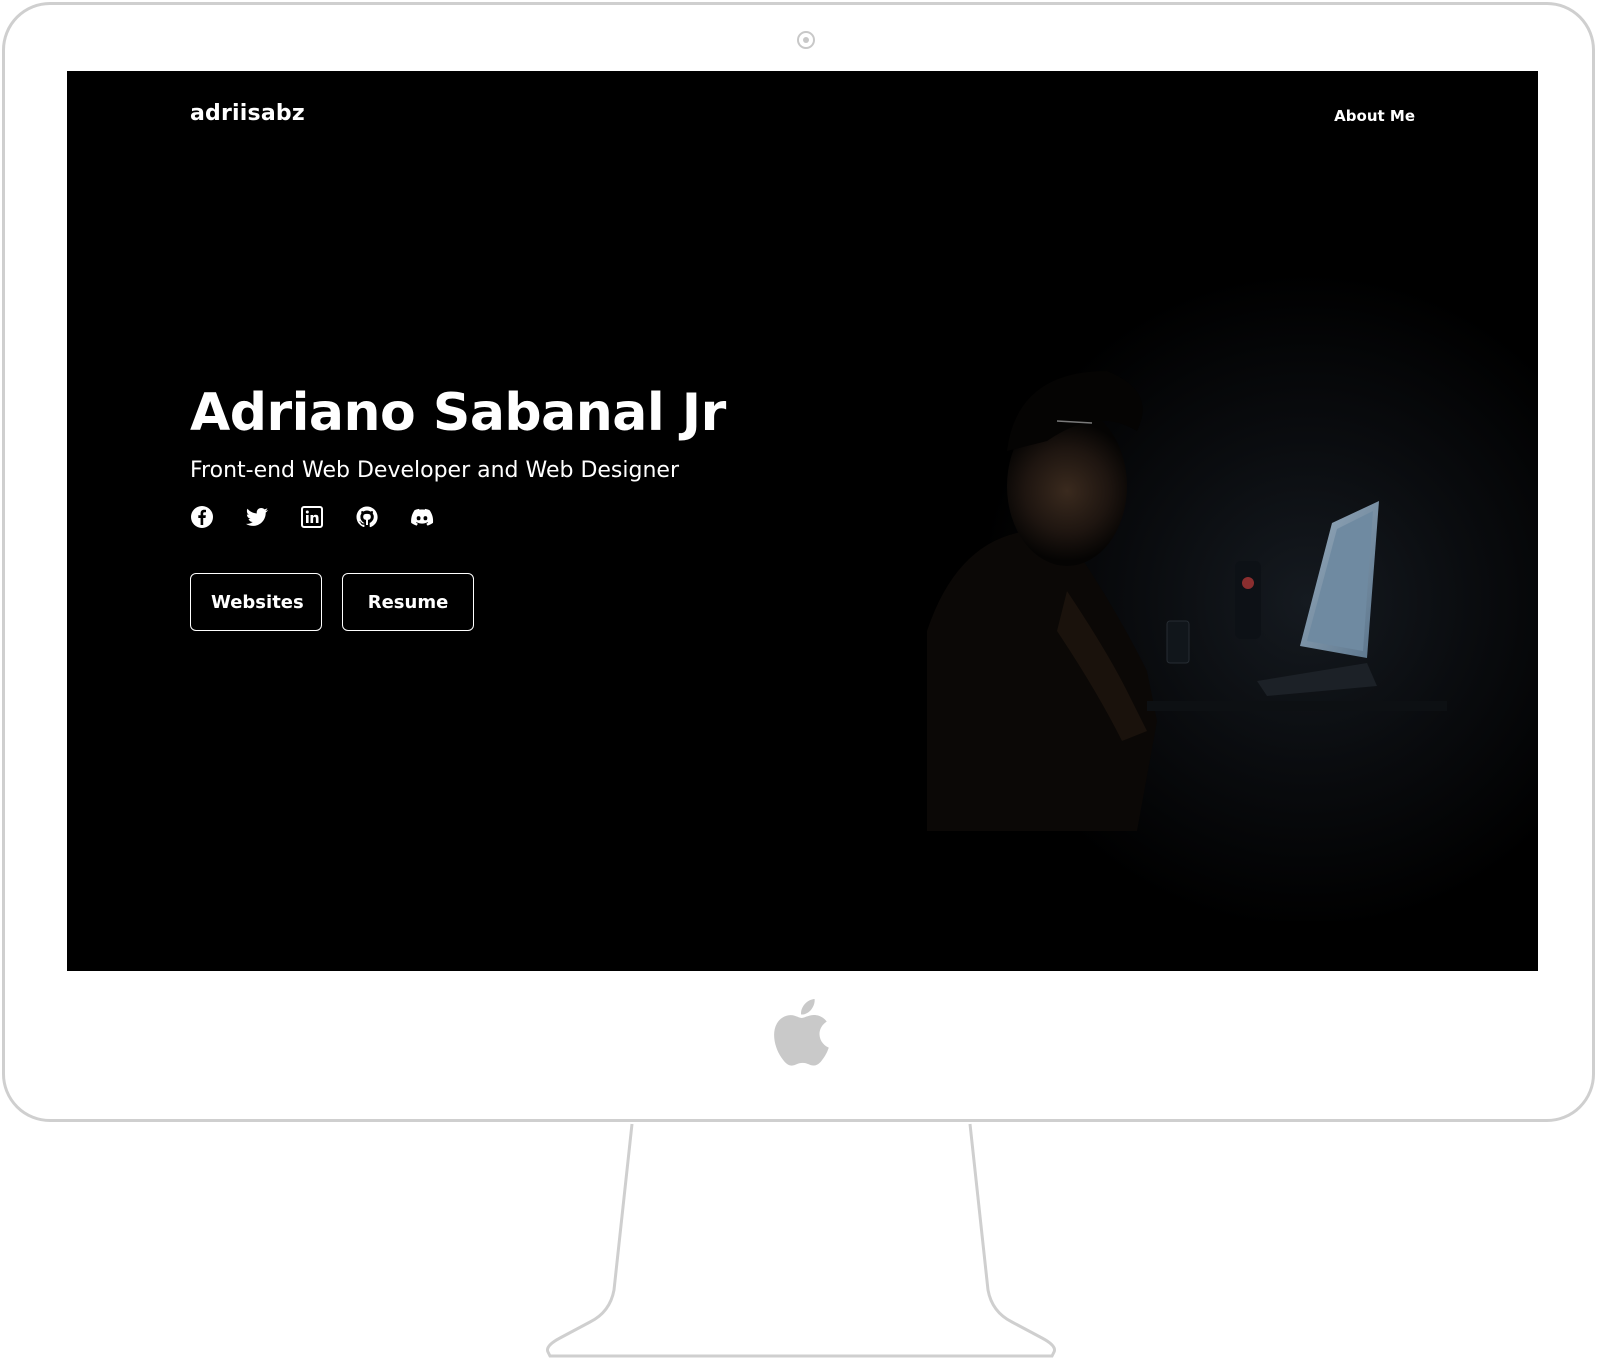 Image resolution: width=1601 pixels, height=1359 pixels. I want to click on social-links, so click(550, 517).